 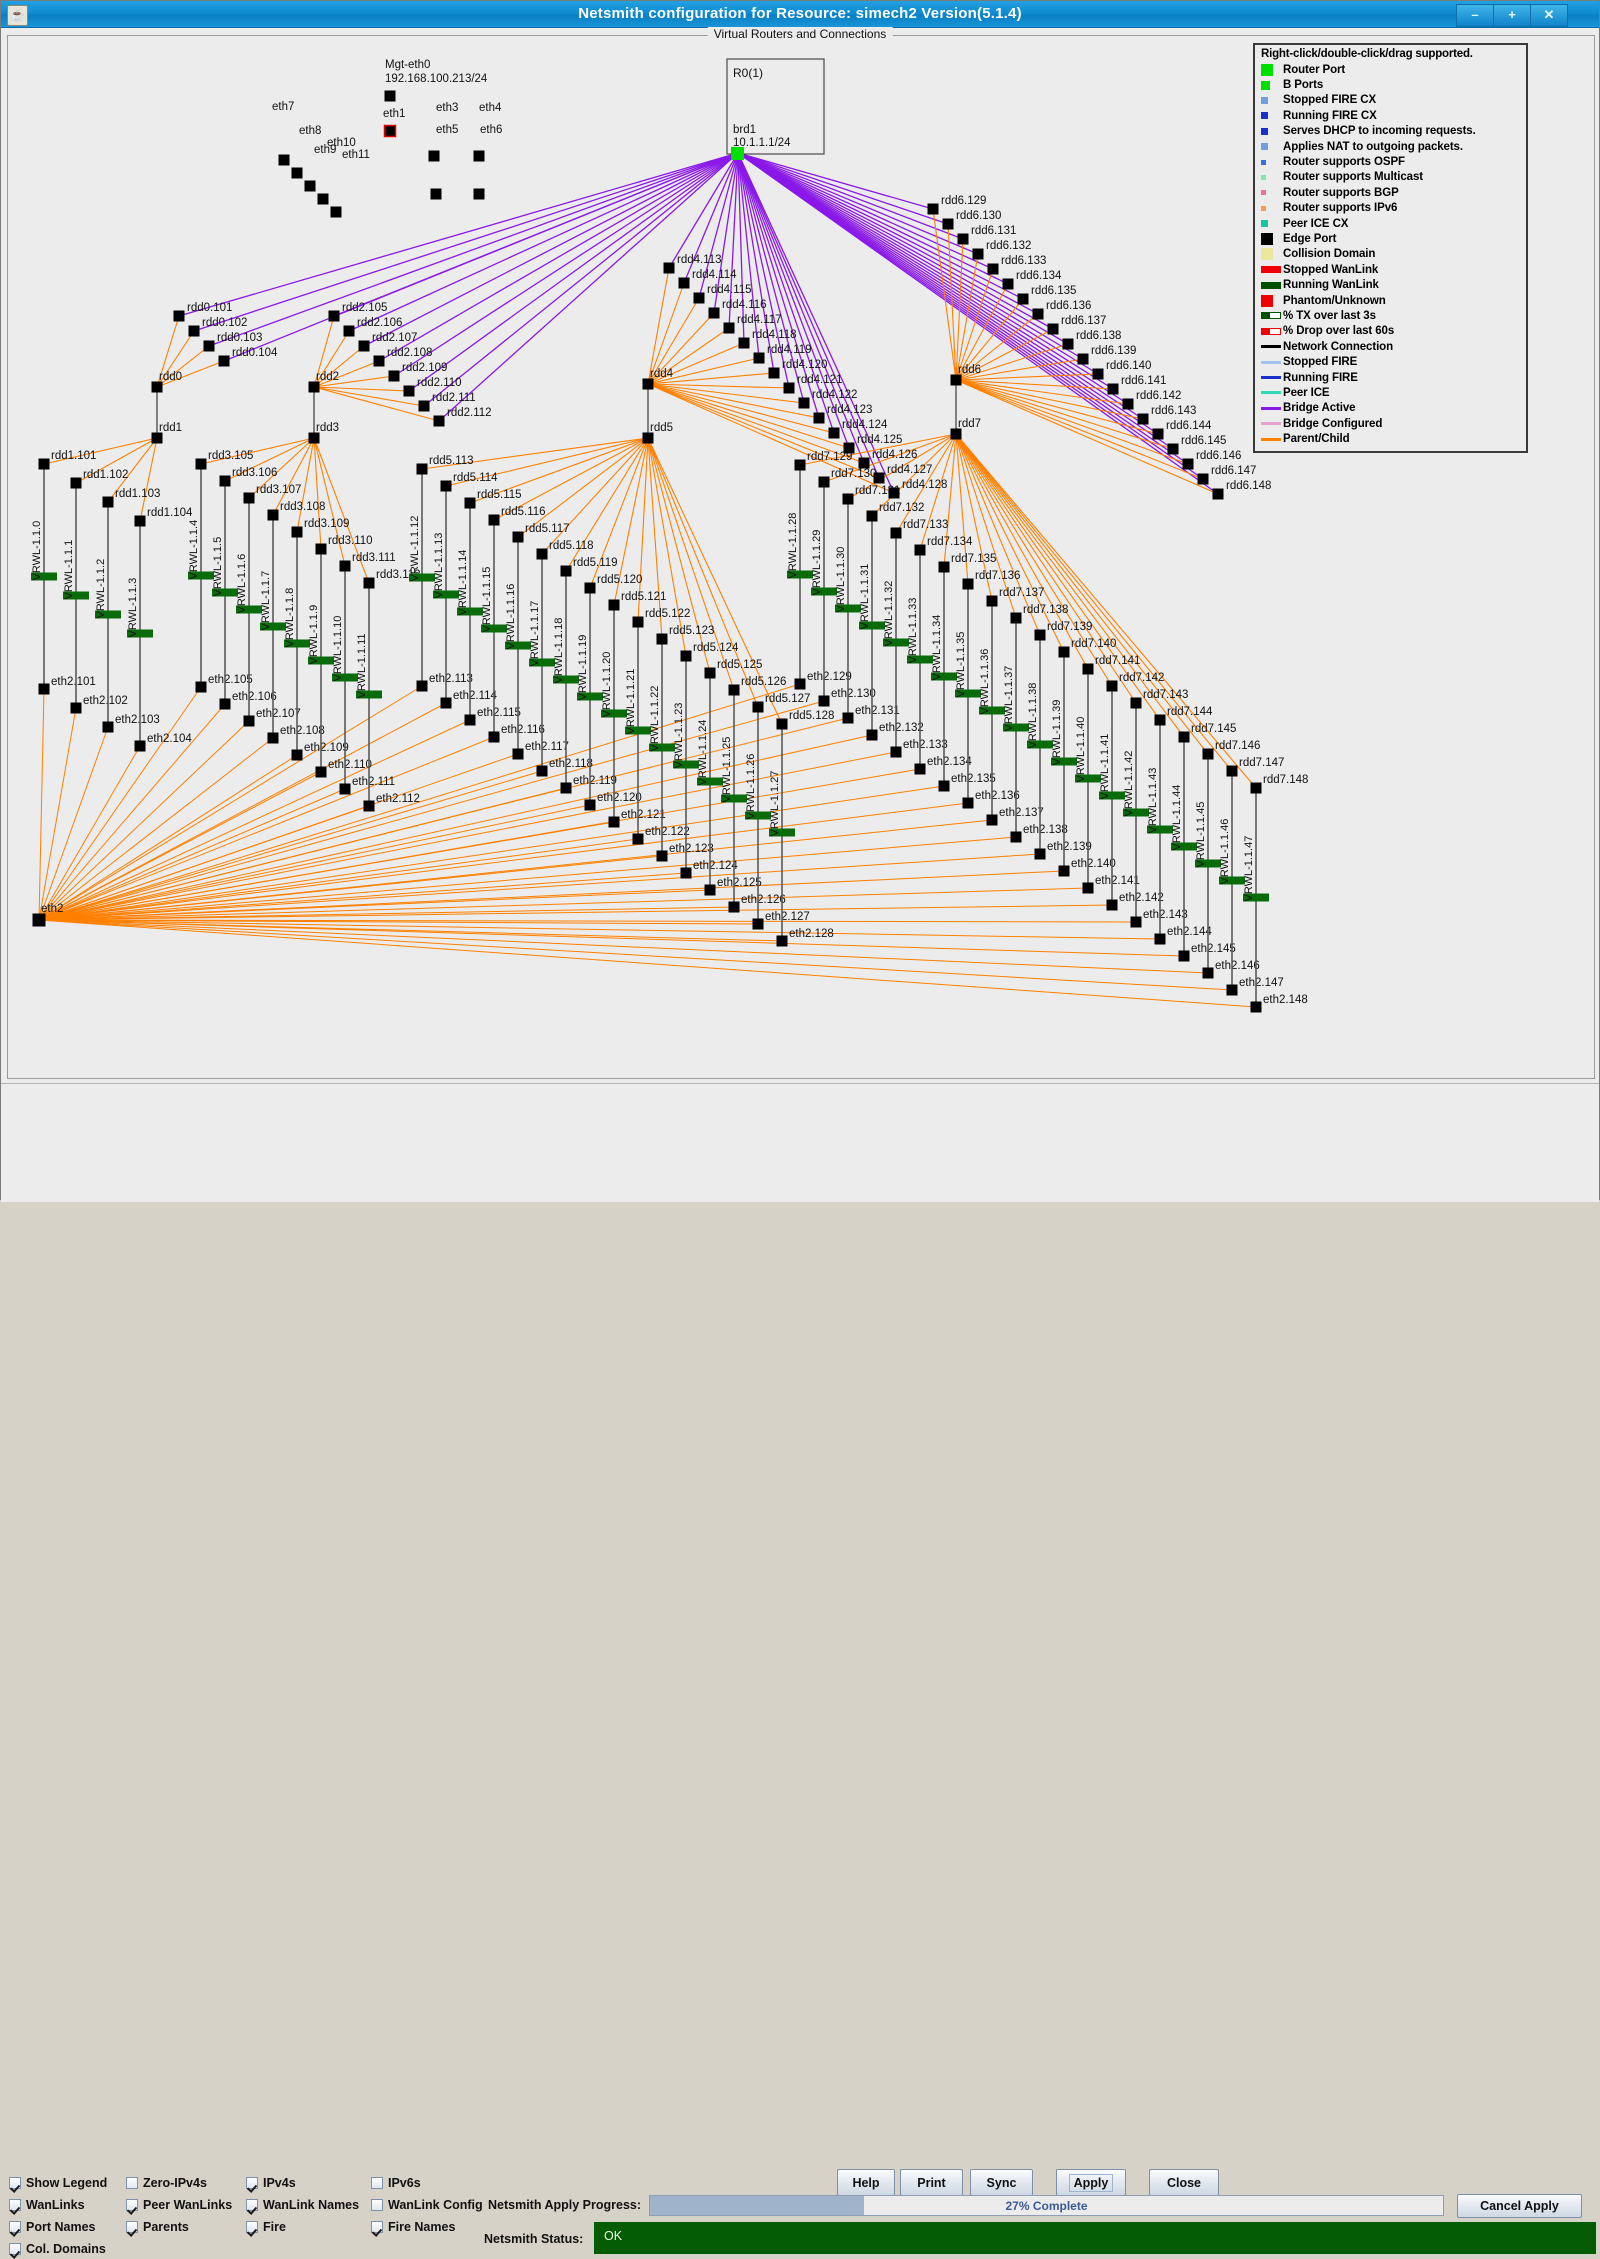 I want to click on checkbox-fire: Fire, so click(x=266, y=2227).